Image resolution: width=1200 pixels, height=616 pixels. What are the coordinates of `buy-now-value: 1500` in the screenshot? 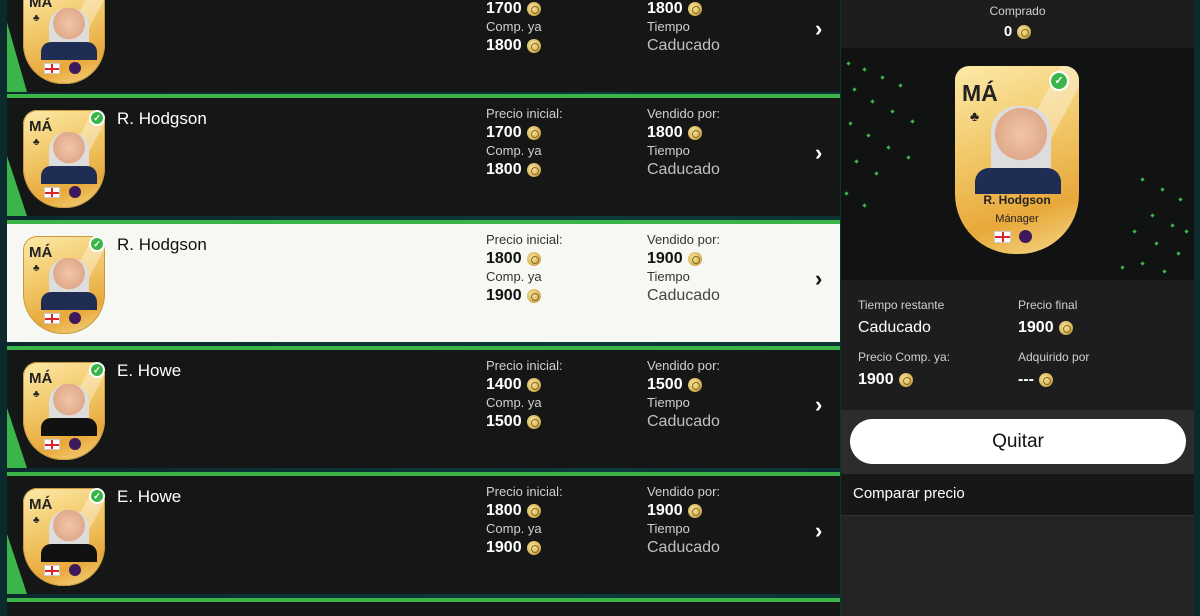 It's located at (561, 421).